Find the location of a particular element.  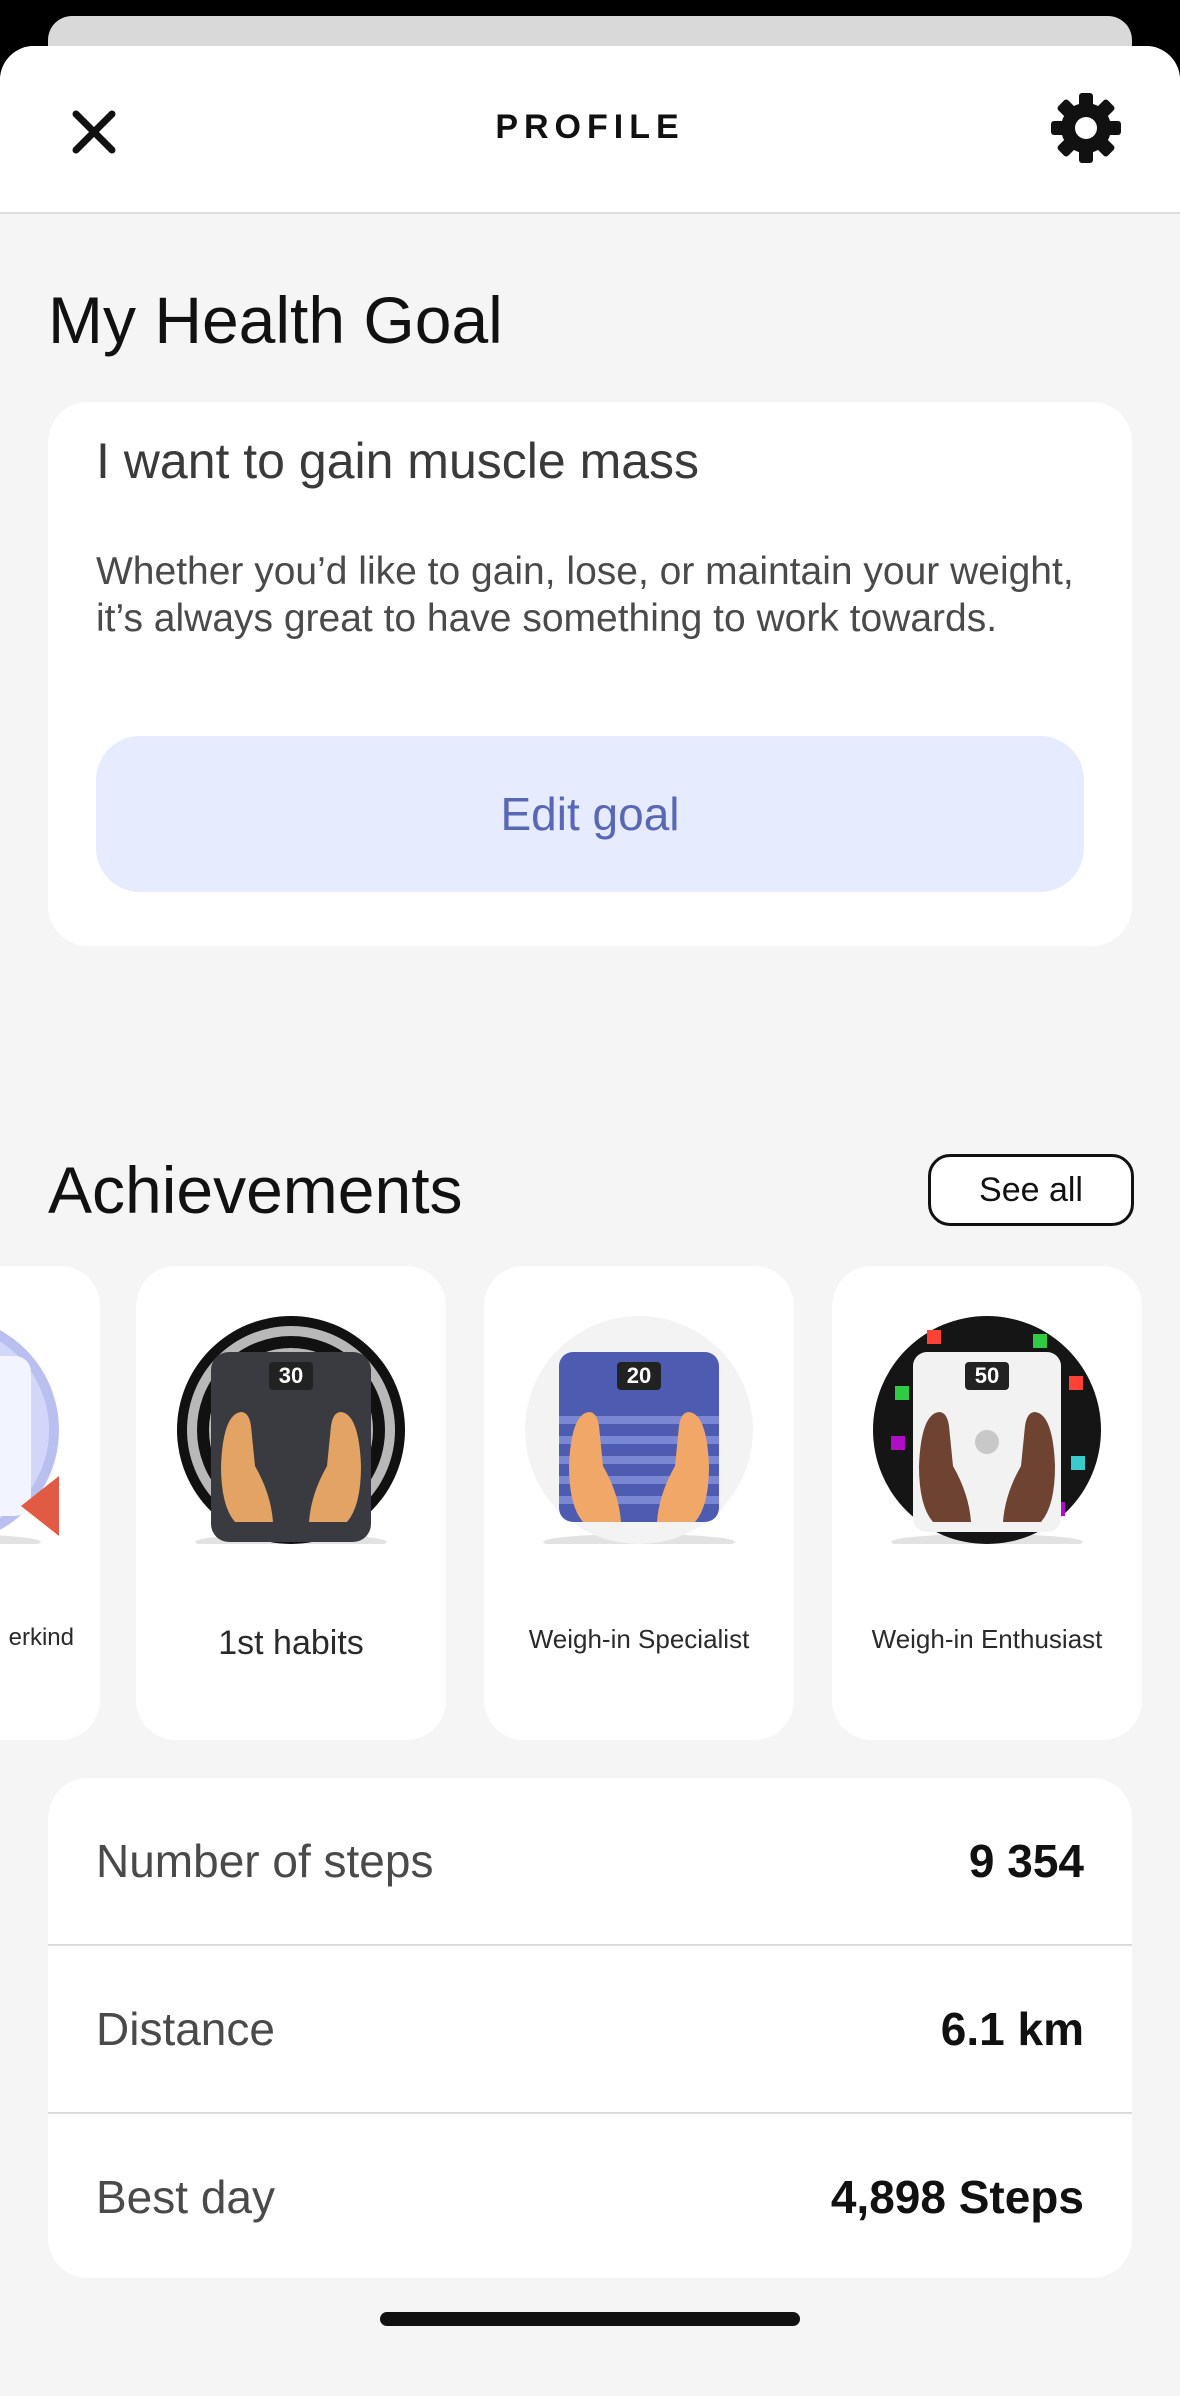

scale-badge-icon: 30 is located at coordinates (291, 1430).